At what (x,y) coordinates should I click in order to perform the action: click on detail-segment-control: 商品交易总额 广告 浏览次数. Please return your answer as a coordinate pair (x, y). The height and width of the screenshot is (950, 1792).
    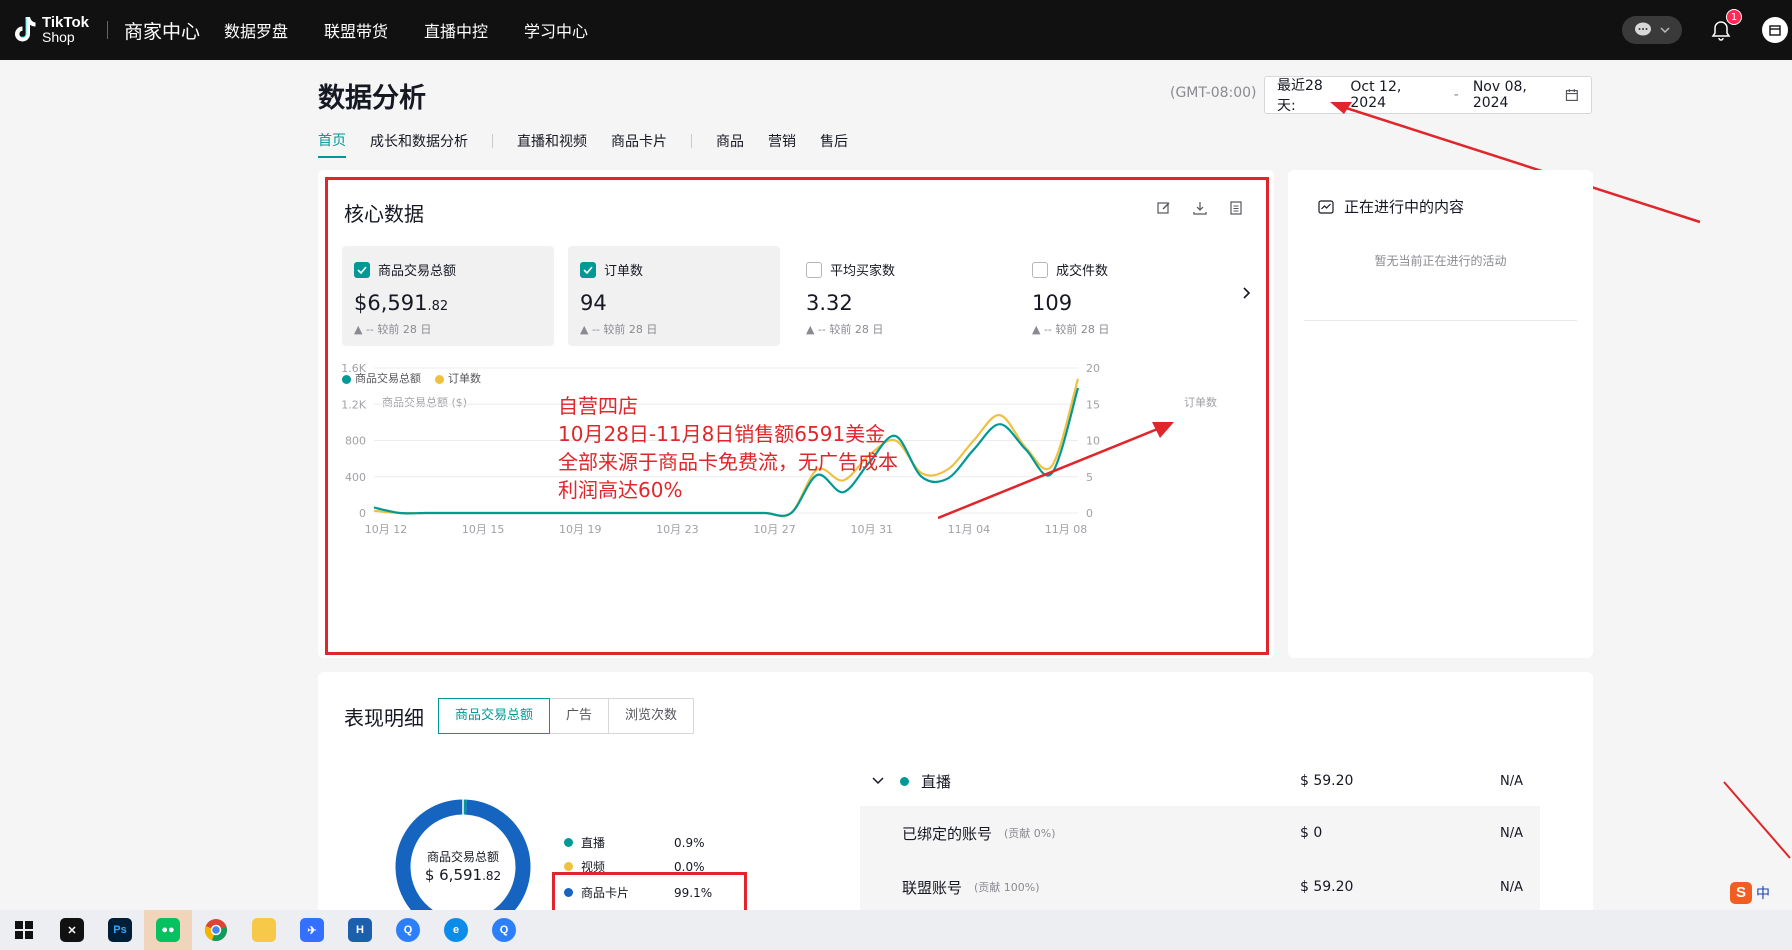
    Looking at the image, I should click on (566, 716).